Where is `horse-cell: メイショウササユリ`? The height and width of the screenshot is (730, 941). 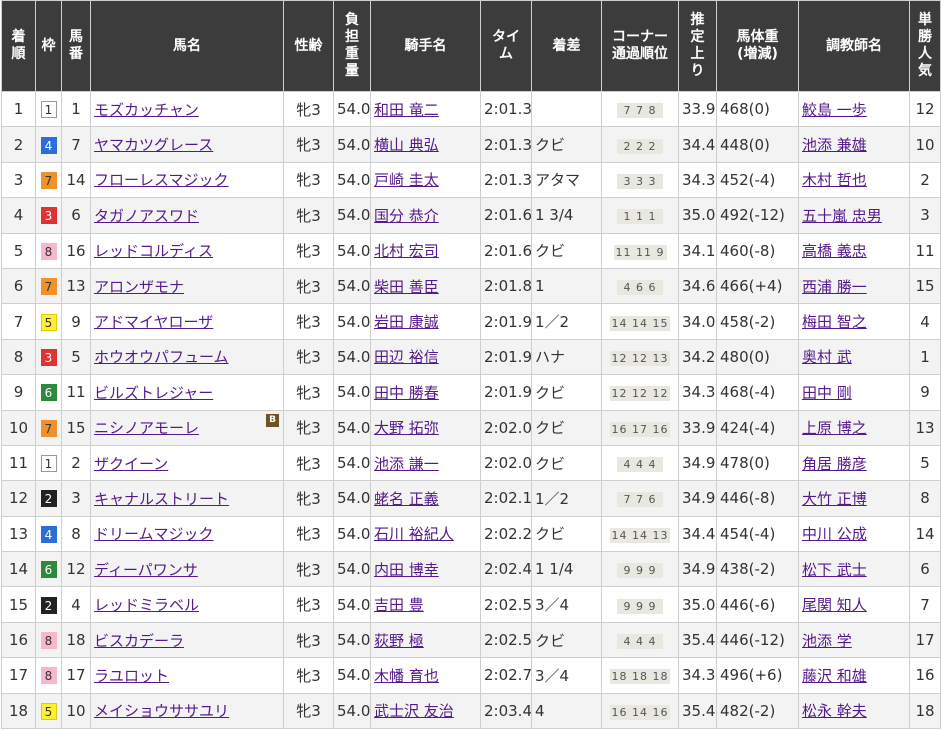 horse-cell: メイショウササユリ is located at coordinates (187, 711).